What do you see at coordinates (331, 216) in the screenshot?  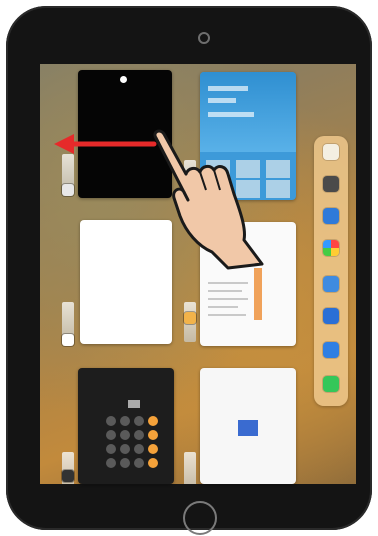 I see `files-icon` at bounding box center [331, 216].